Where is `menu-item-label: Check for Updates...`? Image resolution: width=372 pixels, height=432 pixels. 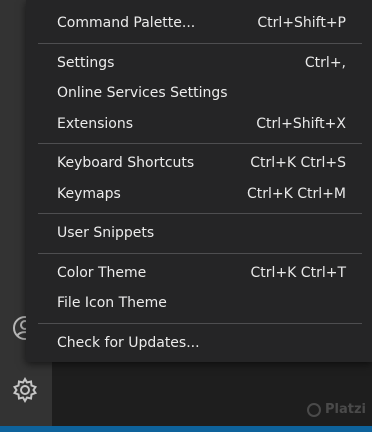 menu-item-label: Check for Updates... is located at coordinates (128, 342).